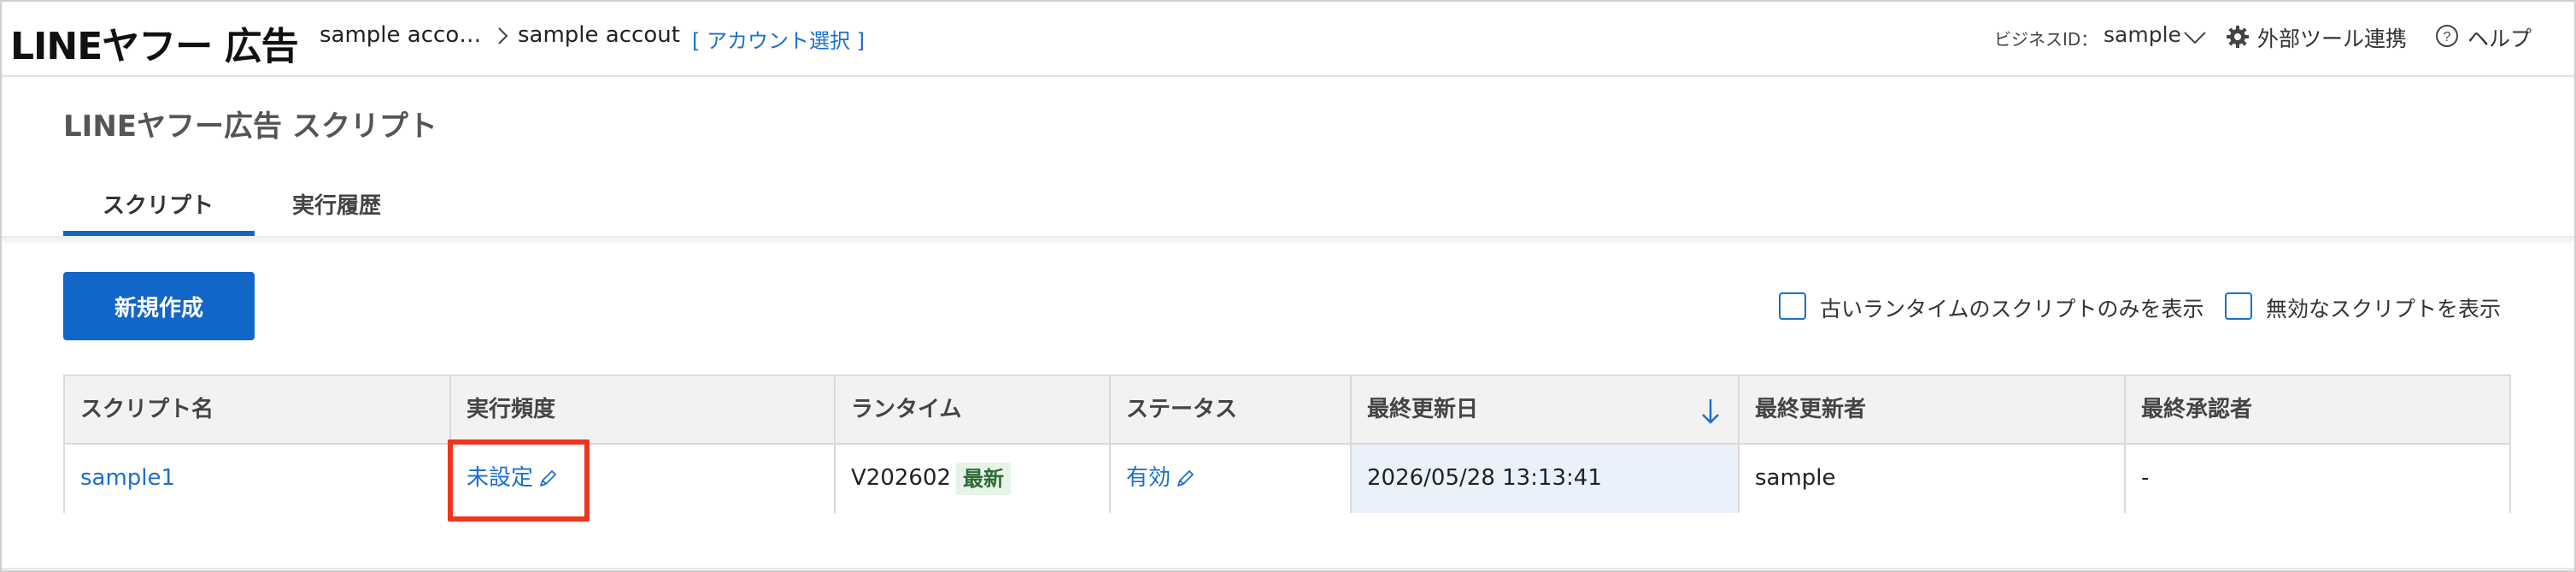 The image size is (2576, 572). What do you see at coordinates (519, 480) in the screenshot?
I see `highlight-annotation-box` at bounding box center [519, 480].